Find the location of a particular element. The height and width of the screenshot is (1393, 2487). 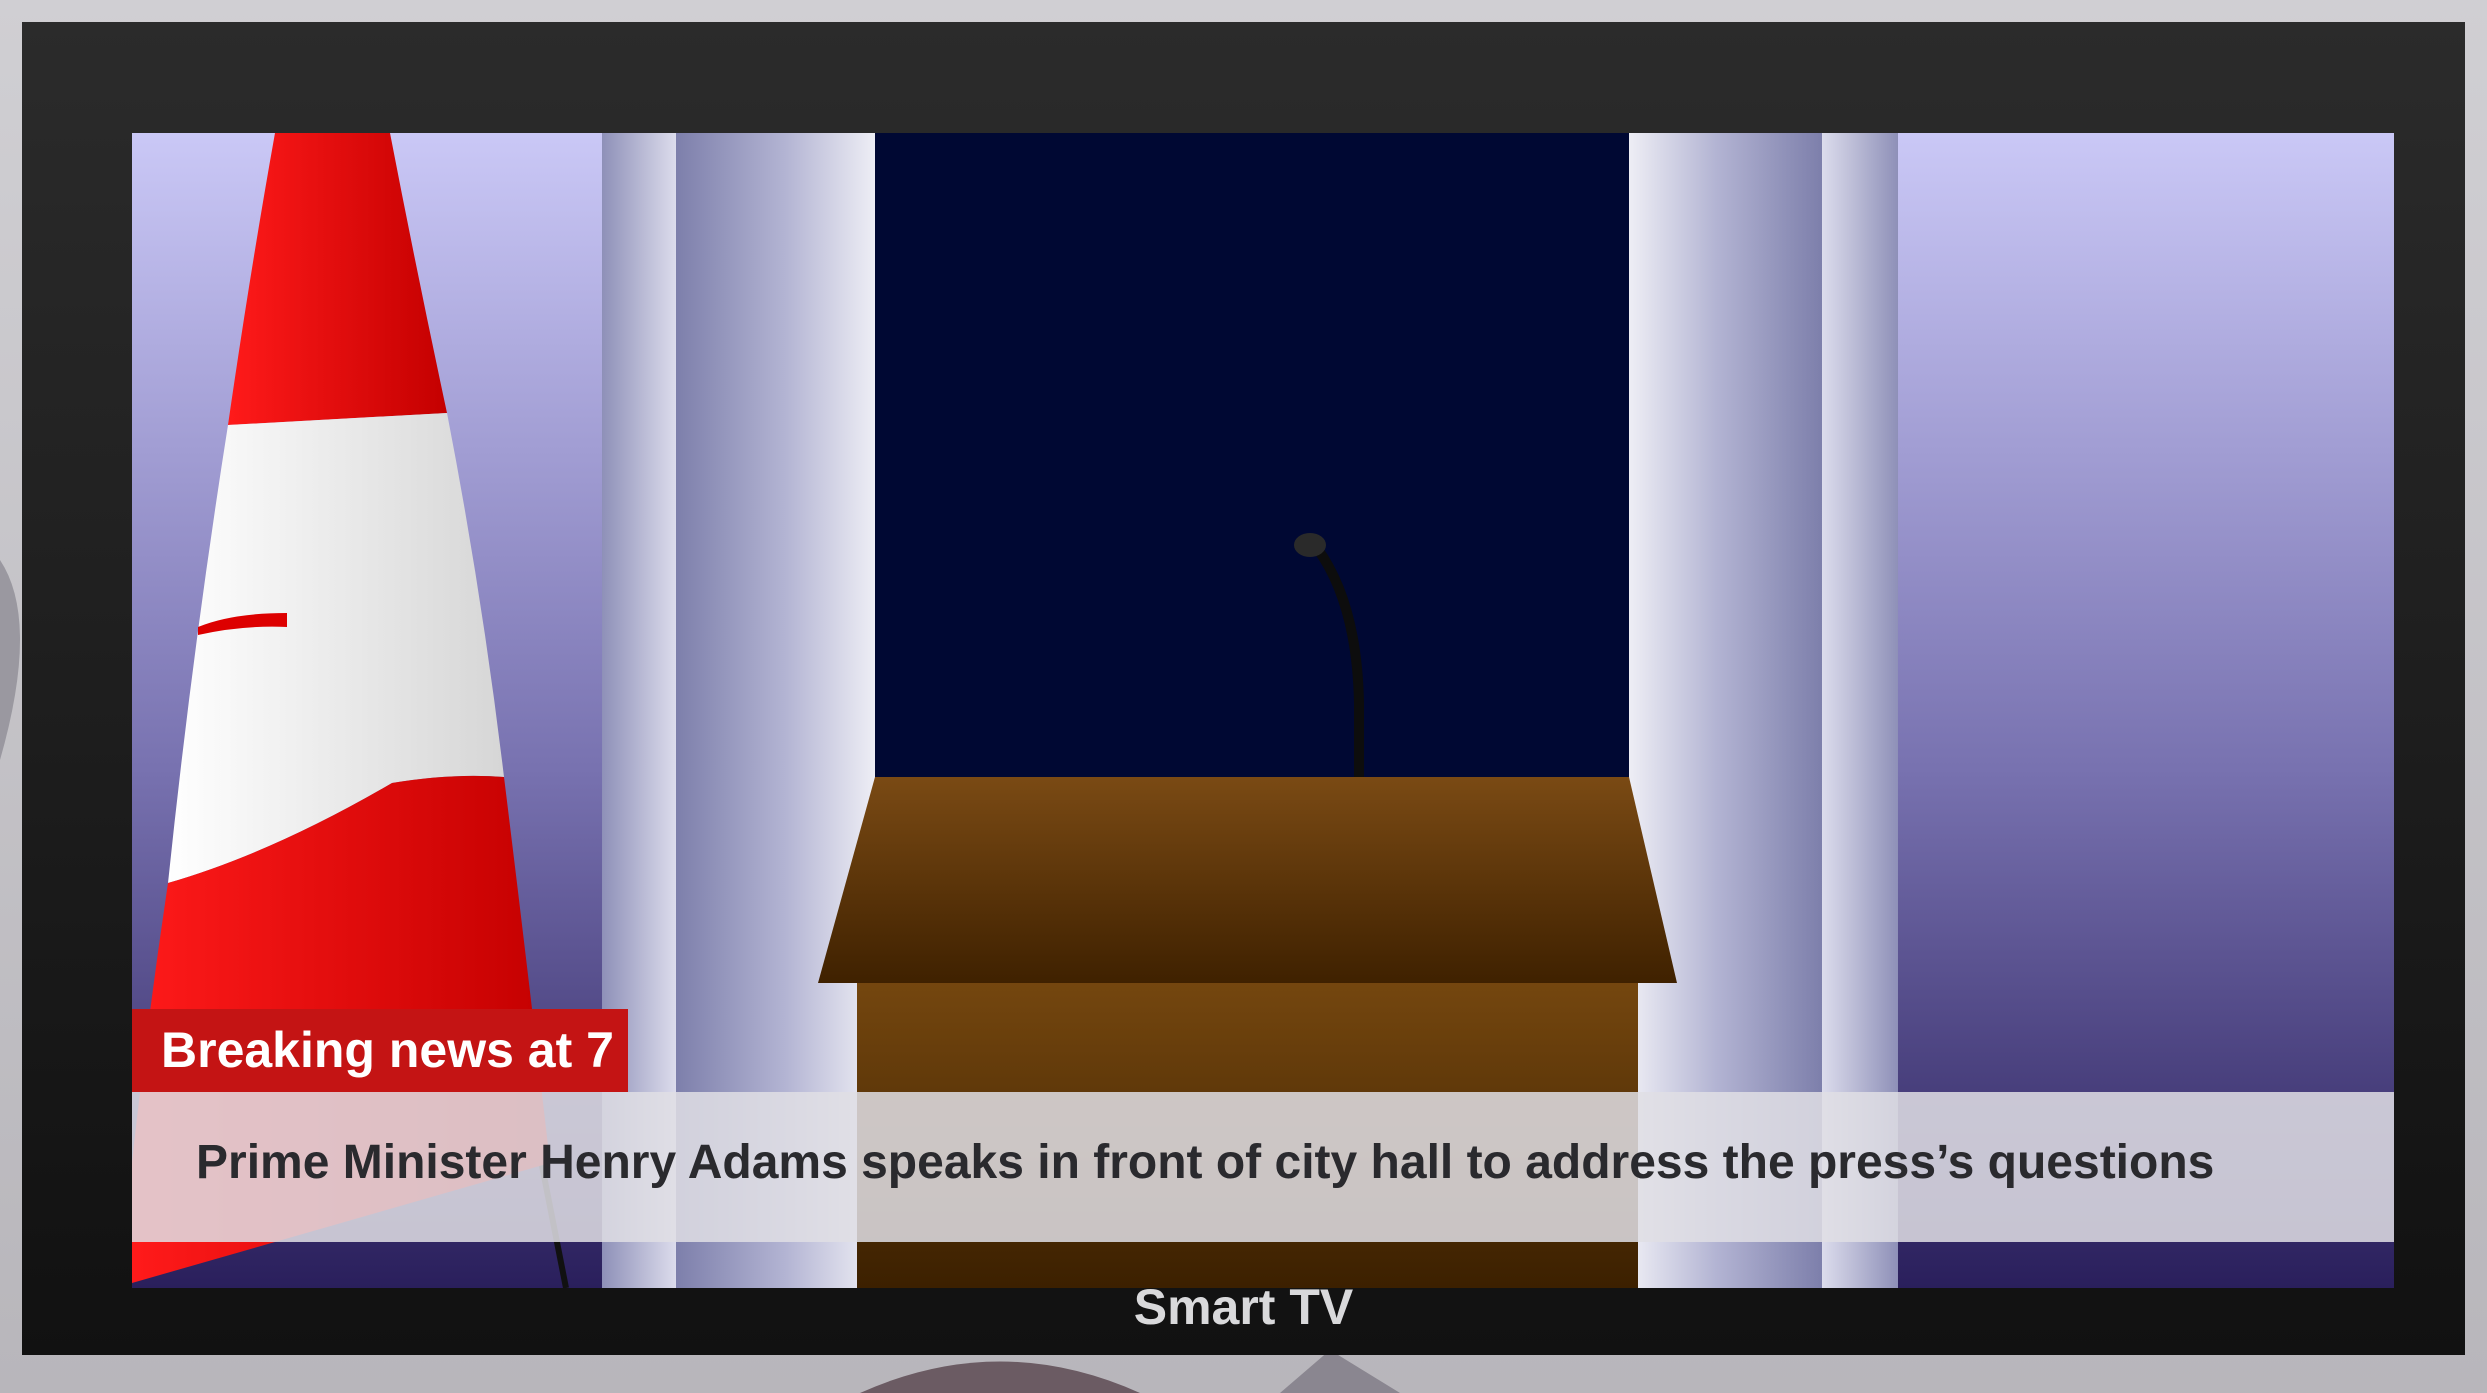

podium-top is located at coordinates (1247, 880).